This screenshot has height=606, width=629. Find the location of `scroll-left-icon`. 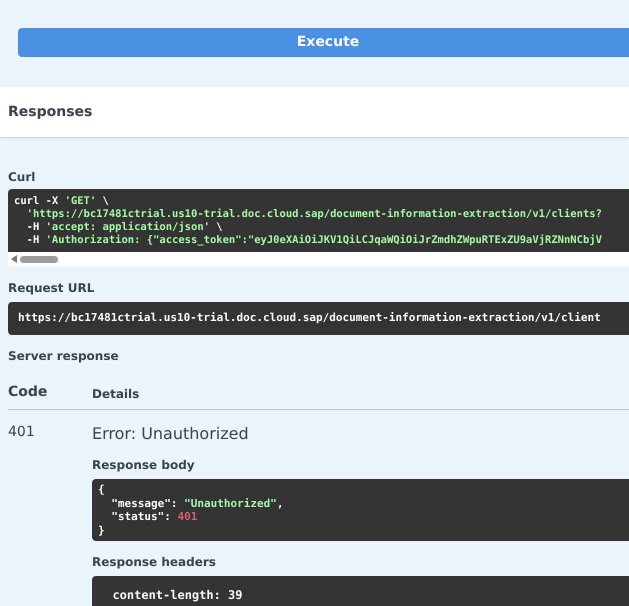

scroll-left-icon is located at coordinates (14, 259).